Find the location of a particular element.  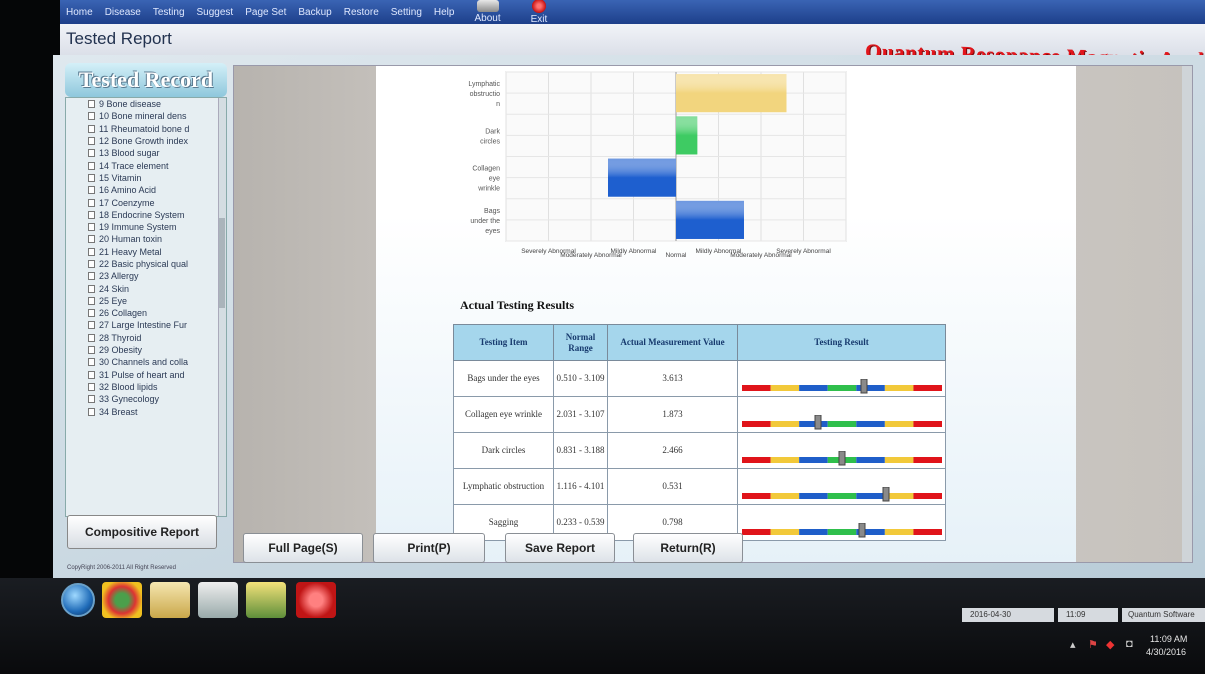

menu-about: About is located at coordinates (487, 12).